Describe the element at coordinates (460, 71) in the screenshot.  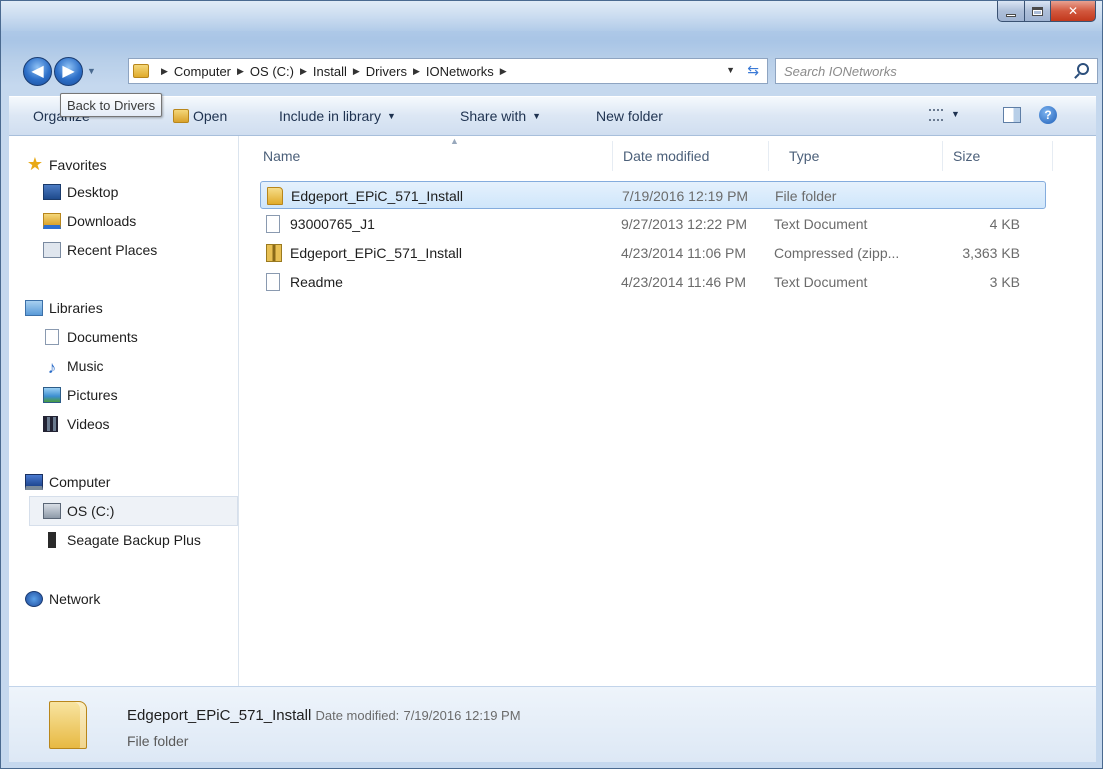
I see `breadcrumb-ionetworks: IONetworks` at that location.